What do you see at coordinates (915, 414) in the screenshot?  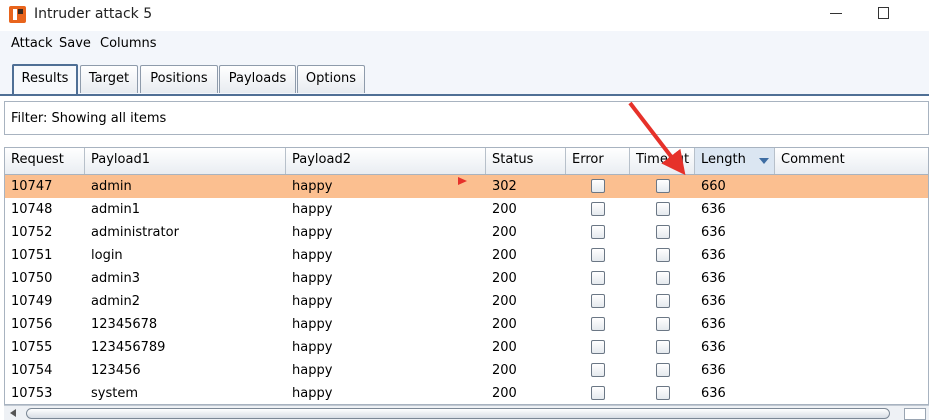 I see `scroll-right-button` at bounding box center [915, 414].